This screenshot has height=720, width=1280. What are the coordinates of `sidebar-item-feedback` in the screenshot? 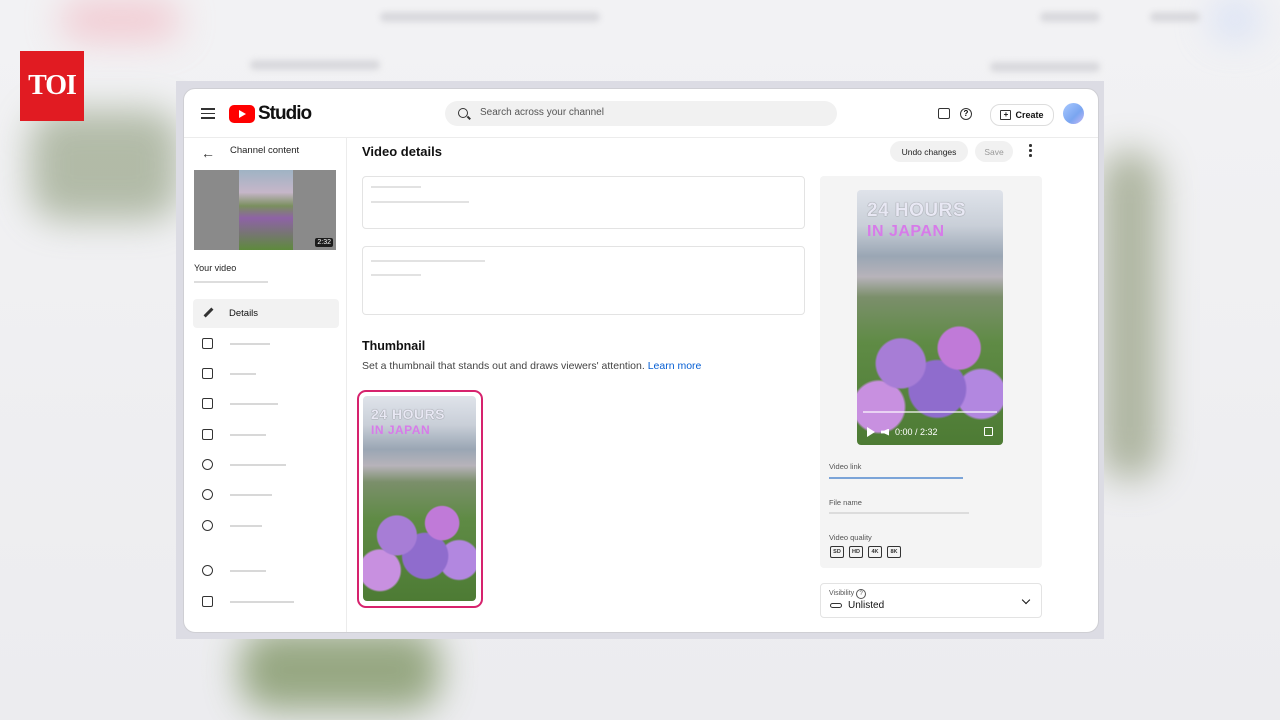 It's located at (266, 602).